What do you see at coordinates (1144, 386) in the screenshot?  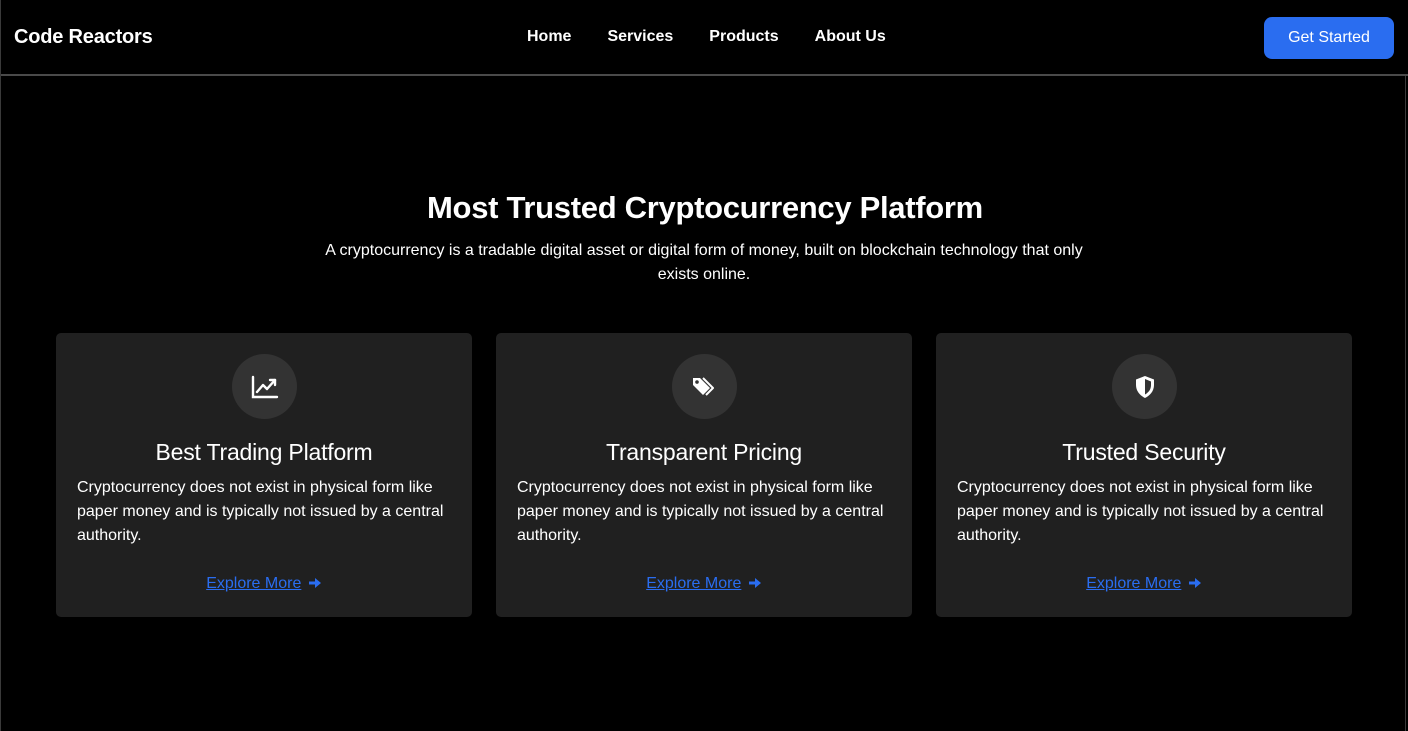 I see `shield-icon` at bounding box center [1144, 386].